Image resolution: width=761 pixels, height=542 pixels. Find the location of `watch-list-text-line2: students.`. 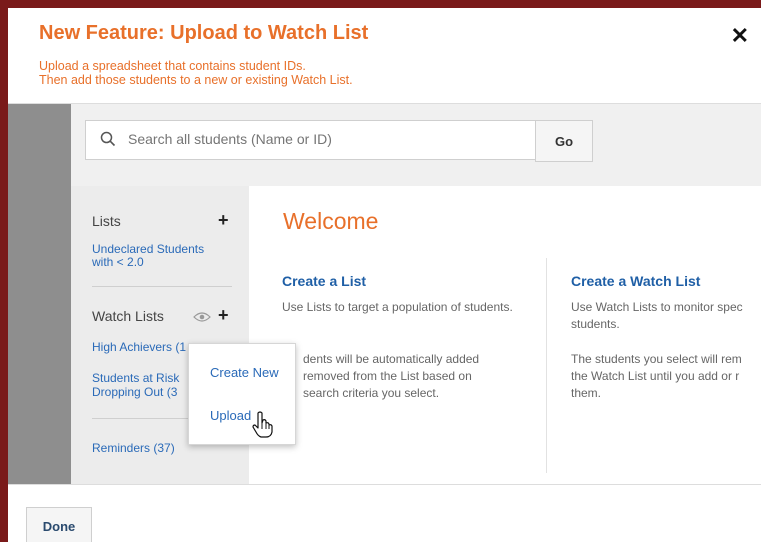

watch-list-text-line2: students. is located at coordinates (595, 324).